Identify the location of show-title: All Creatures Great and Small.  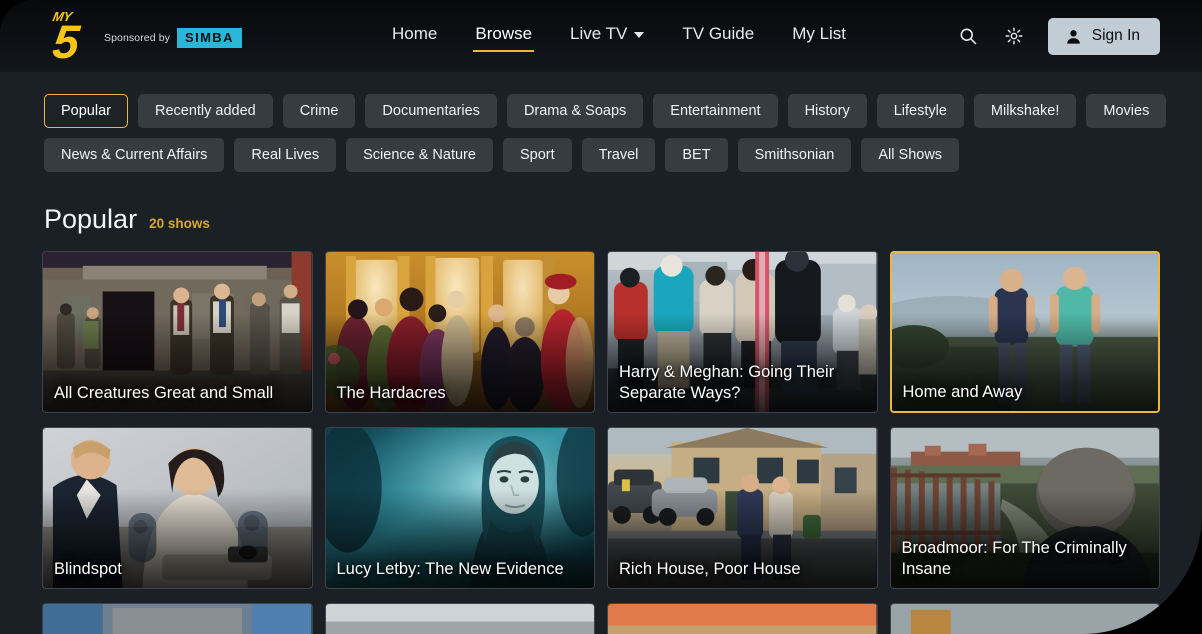
(164, 392).